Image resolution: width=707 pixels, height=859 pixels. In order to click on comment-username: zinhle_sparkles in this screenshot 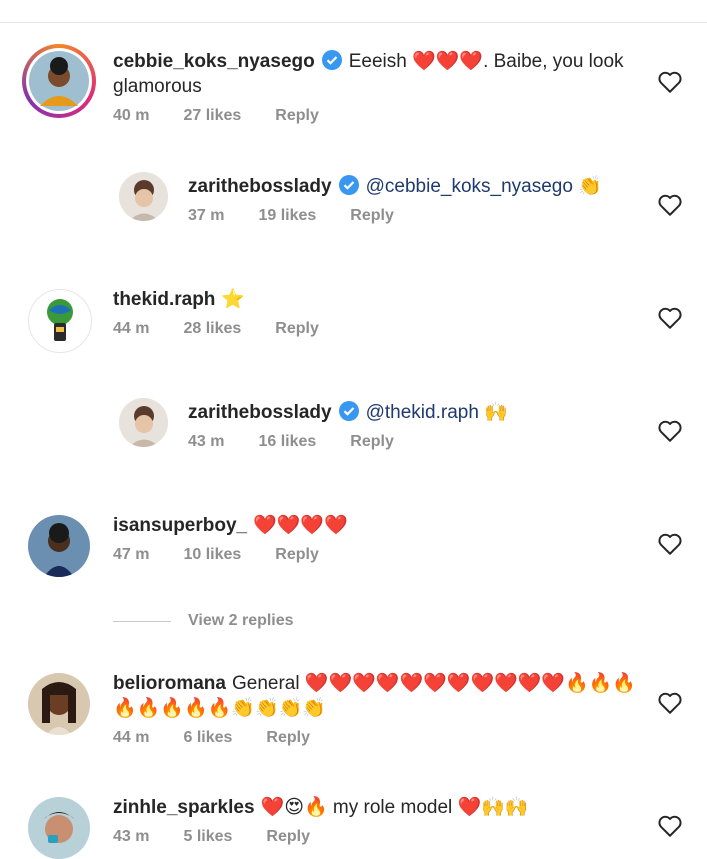, I will do `click(184, 807)`.